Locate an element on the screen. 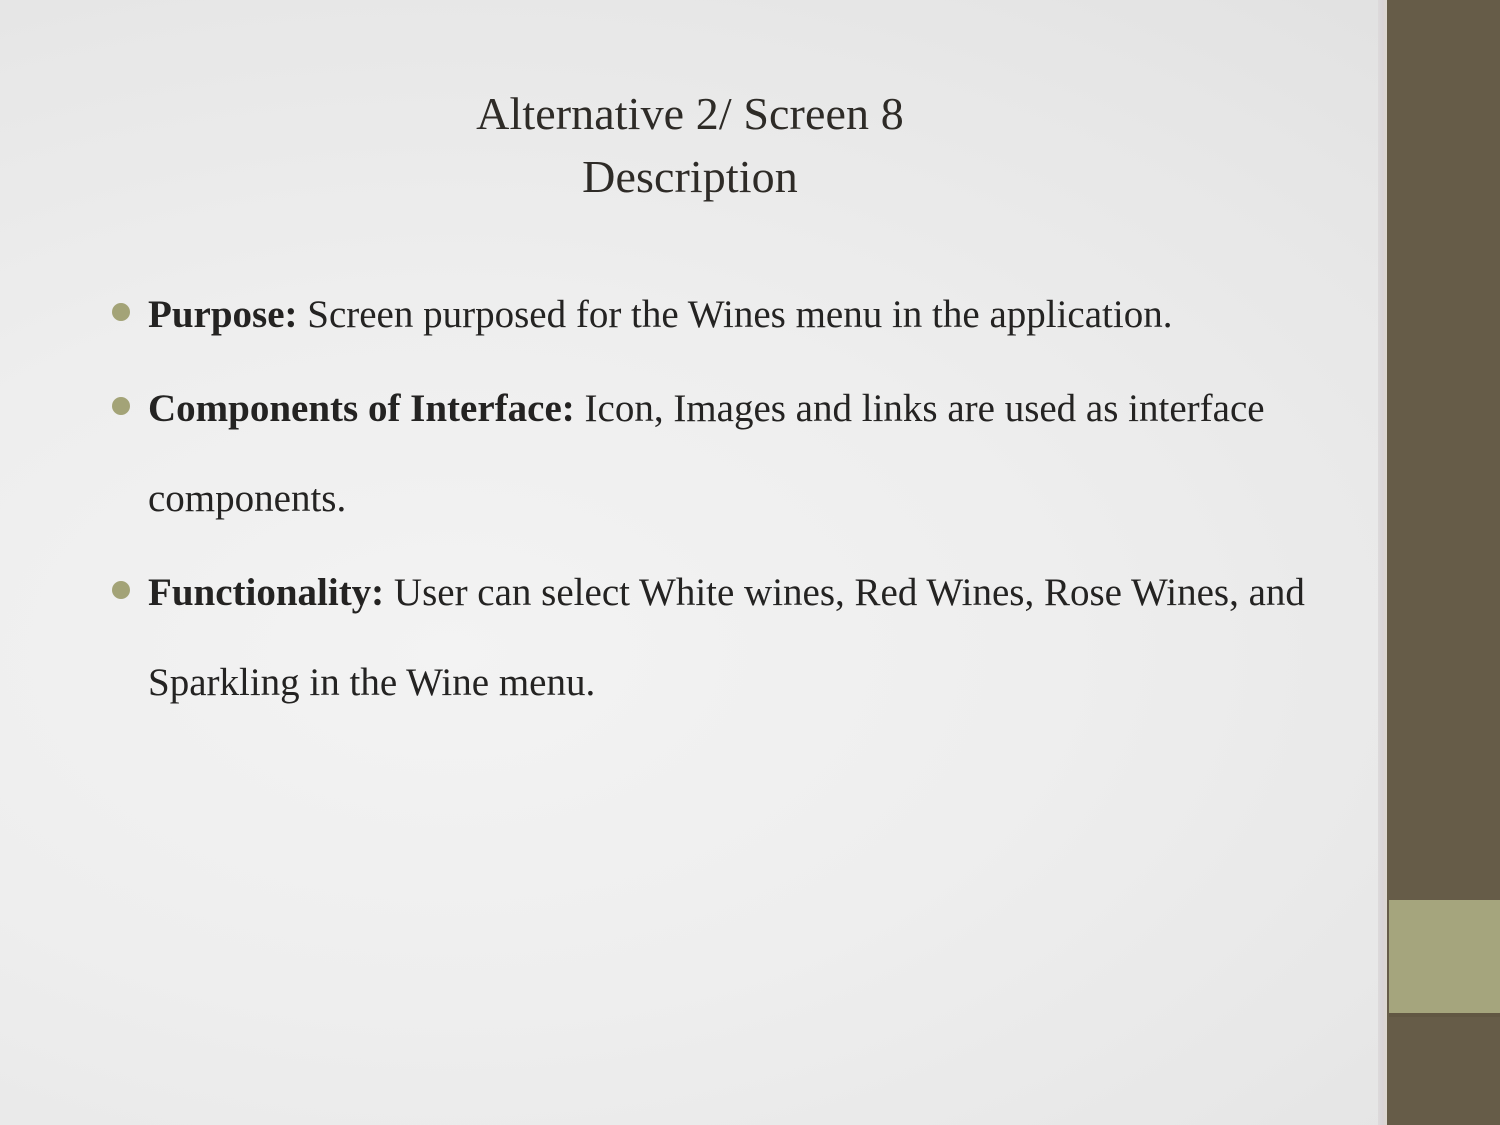 This screenshot has height=1125, width=1500. slide-title: Alternative 2/ Screen 8 Description is located at coordinates (690, 145).